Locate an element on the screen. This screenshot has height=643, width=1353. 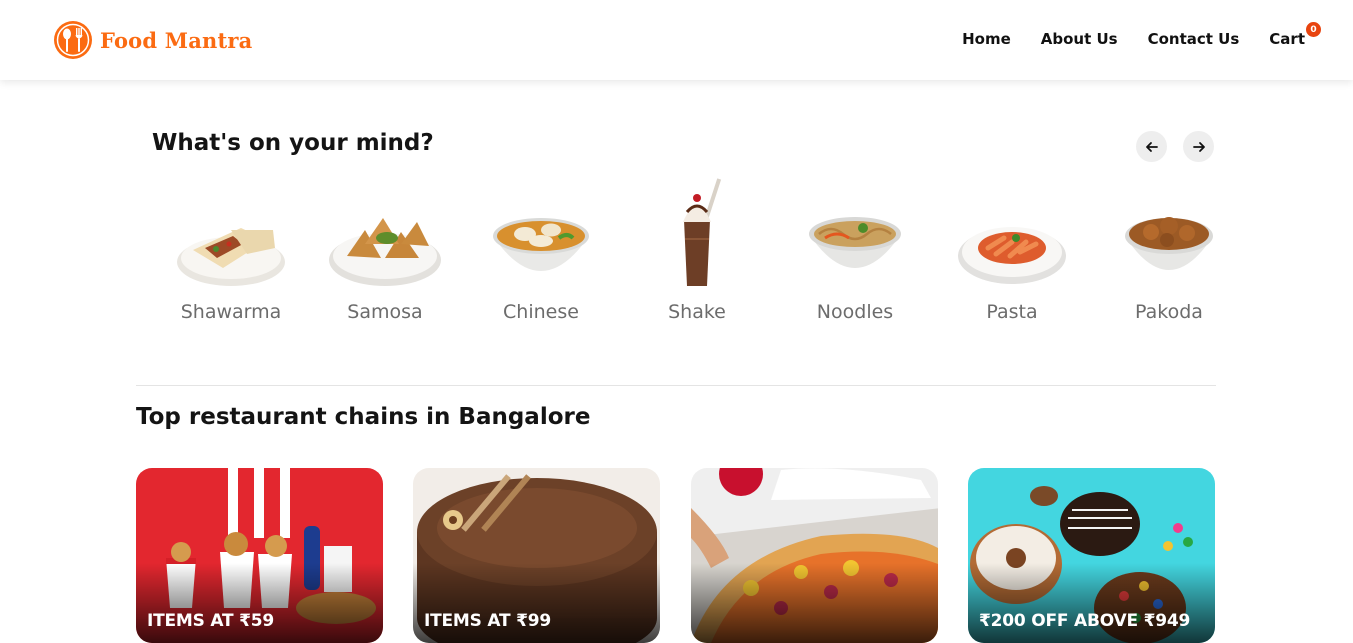
food-label: Pasta is located at coordinates (1012, 312).